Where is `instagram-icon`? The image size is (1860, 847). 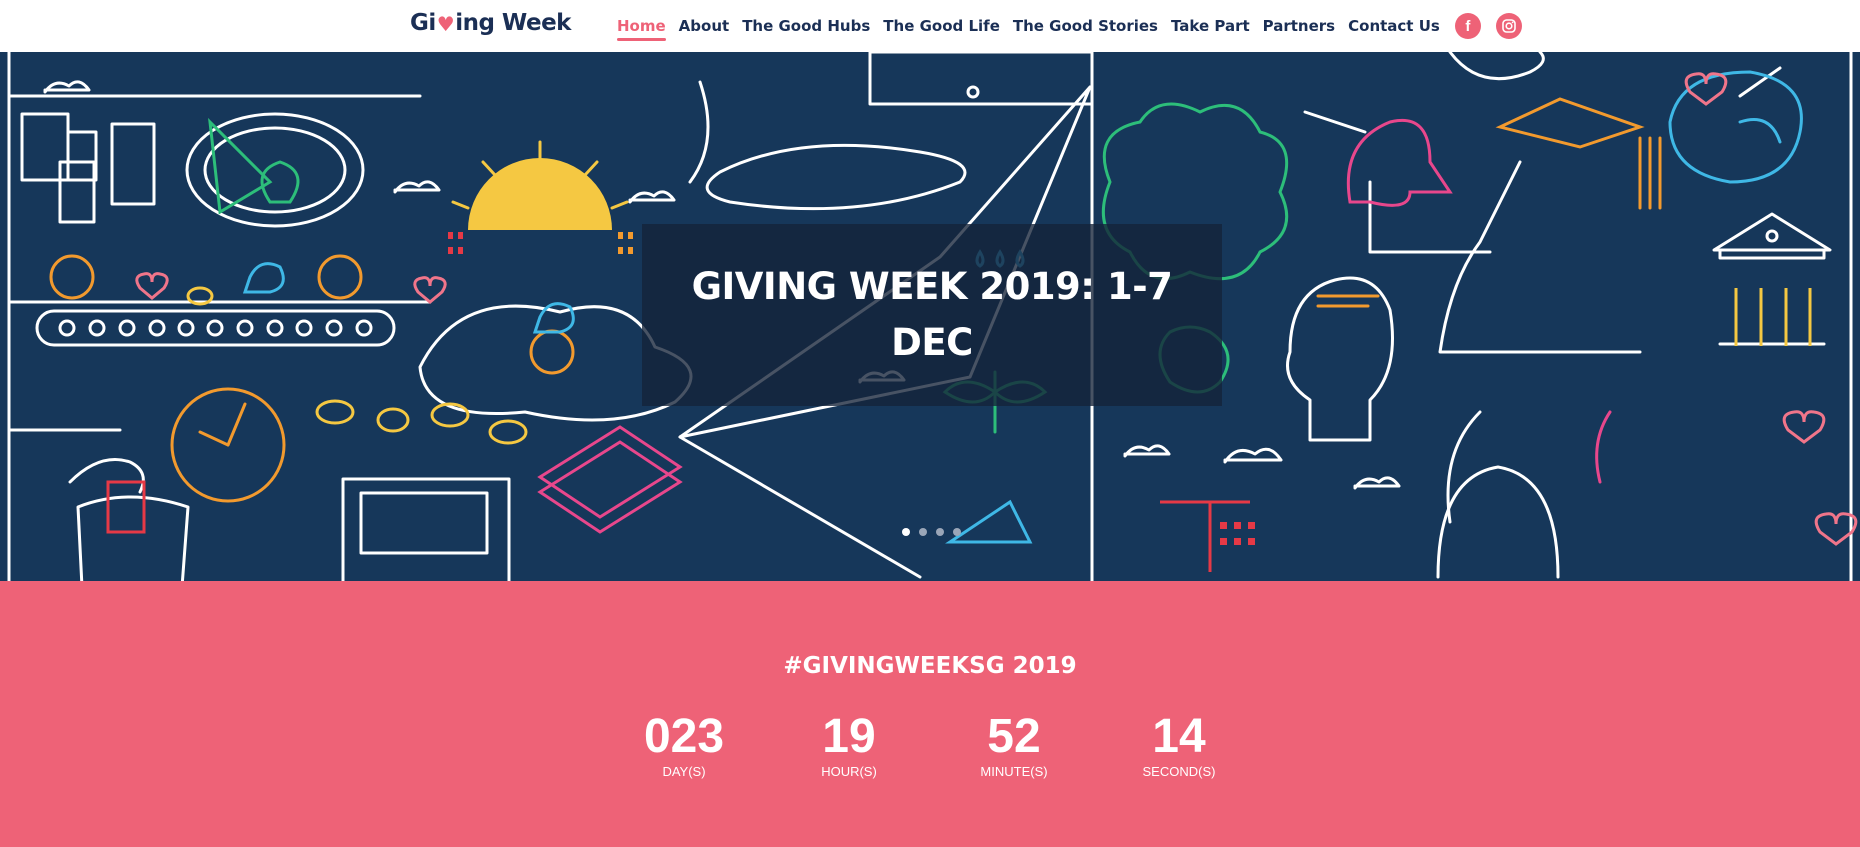 instagram-icon is located at coordinates (1508, 26).